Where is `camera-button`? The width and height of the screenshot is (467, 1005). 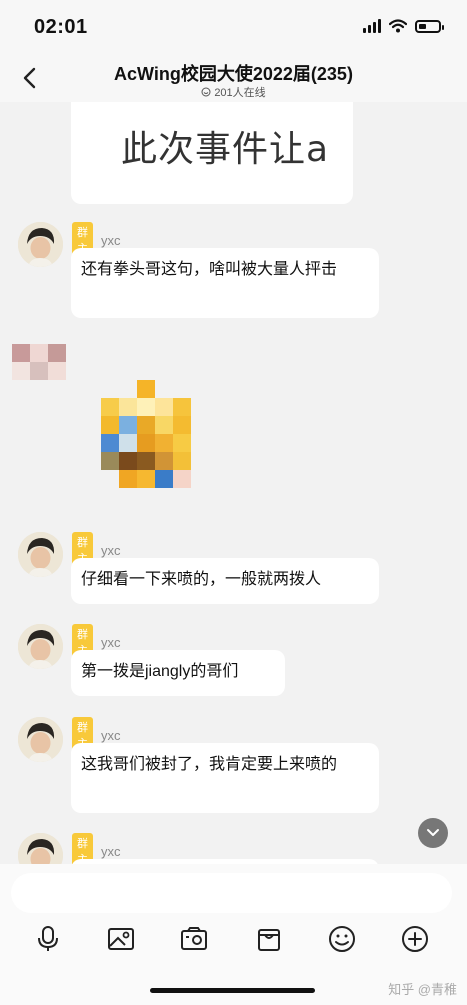
camera-button is located at coordinates (194, 939).